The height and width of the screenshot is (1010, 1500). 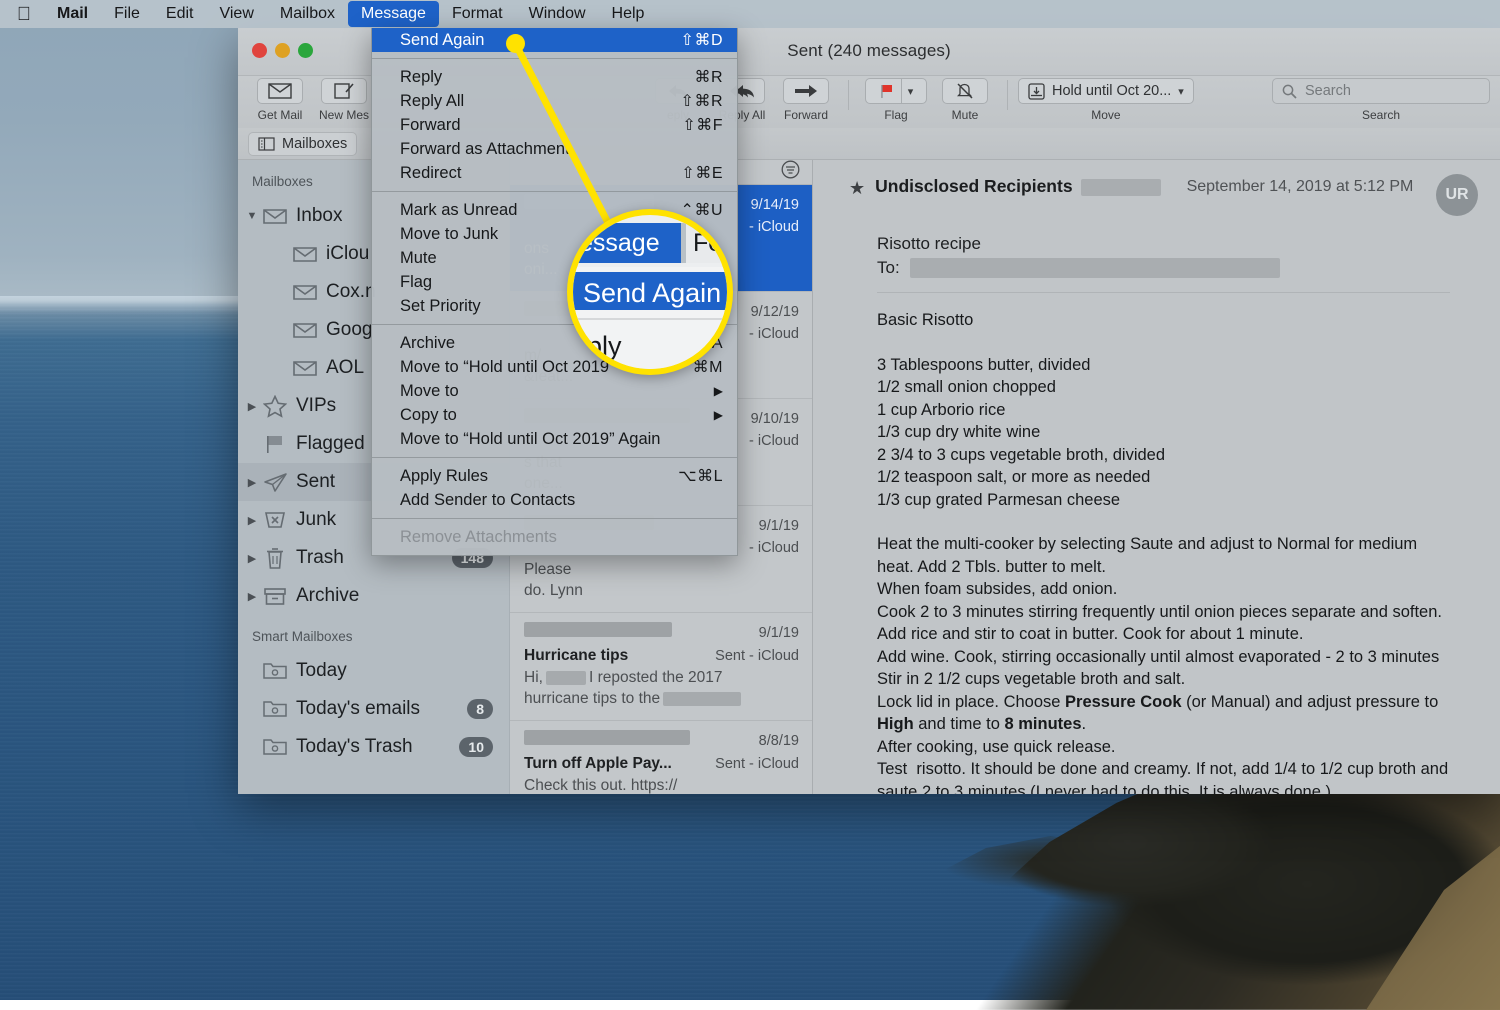 I want to click on search-field: Search, so click(x=1381, y=91).